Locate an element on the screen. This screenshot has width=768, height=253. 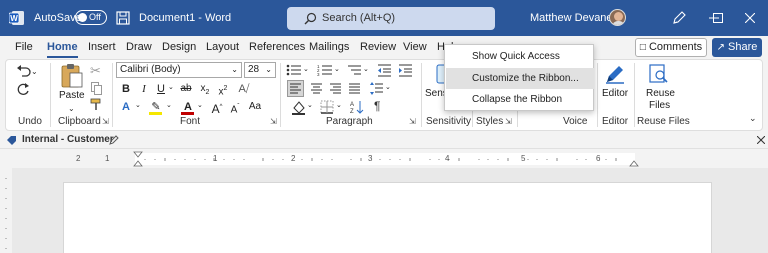
format-painter-icon is located at coordinates (96, 104).